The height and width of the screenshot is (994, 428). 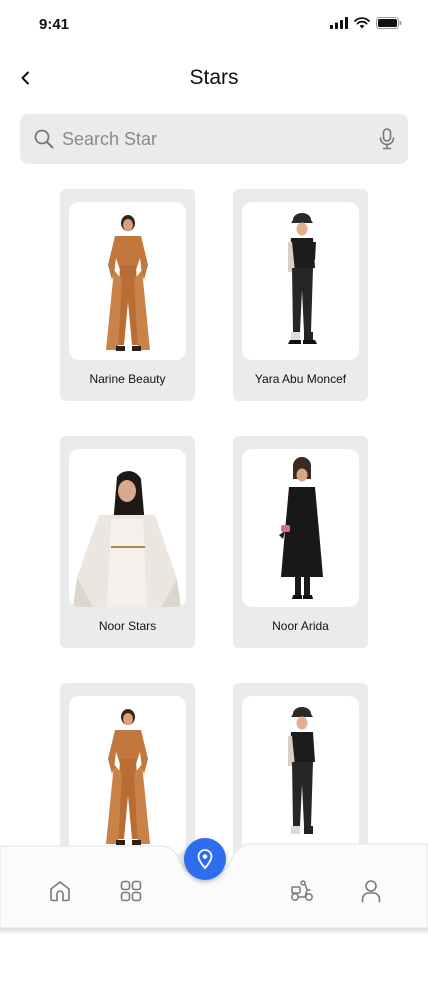 What do you see at coordinates (302, 891) in the screenshot?
I see `delivery-scooter-icon` at bounding box center [302, 891].